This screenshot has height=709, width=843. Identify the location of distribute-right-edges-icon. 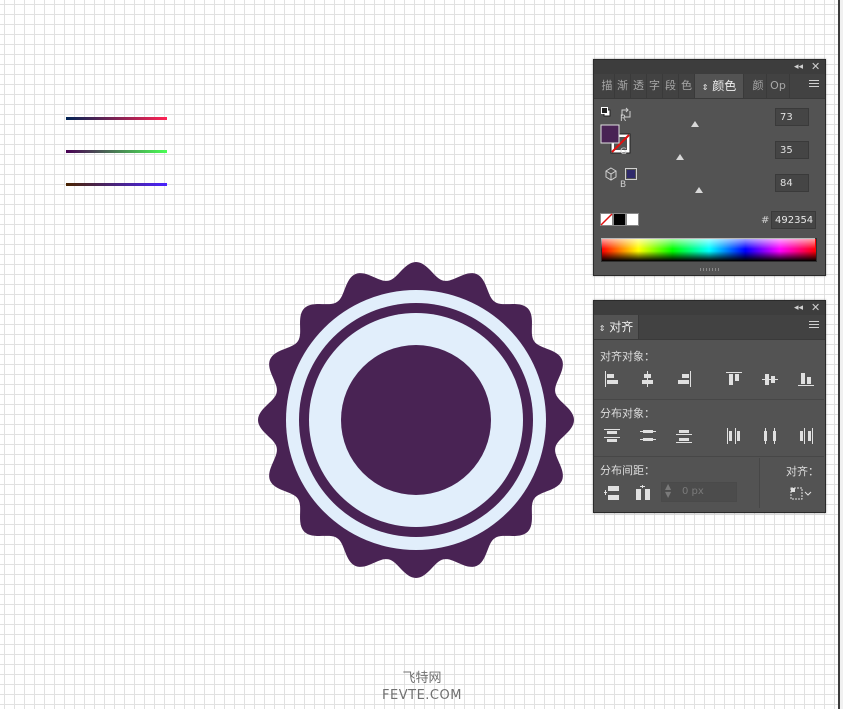
(806, 436).